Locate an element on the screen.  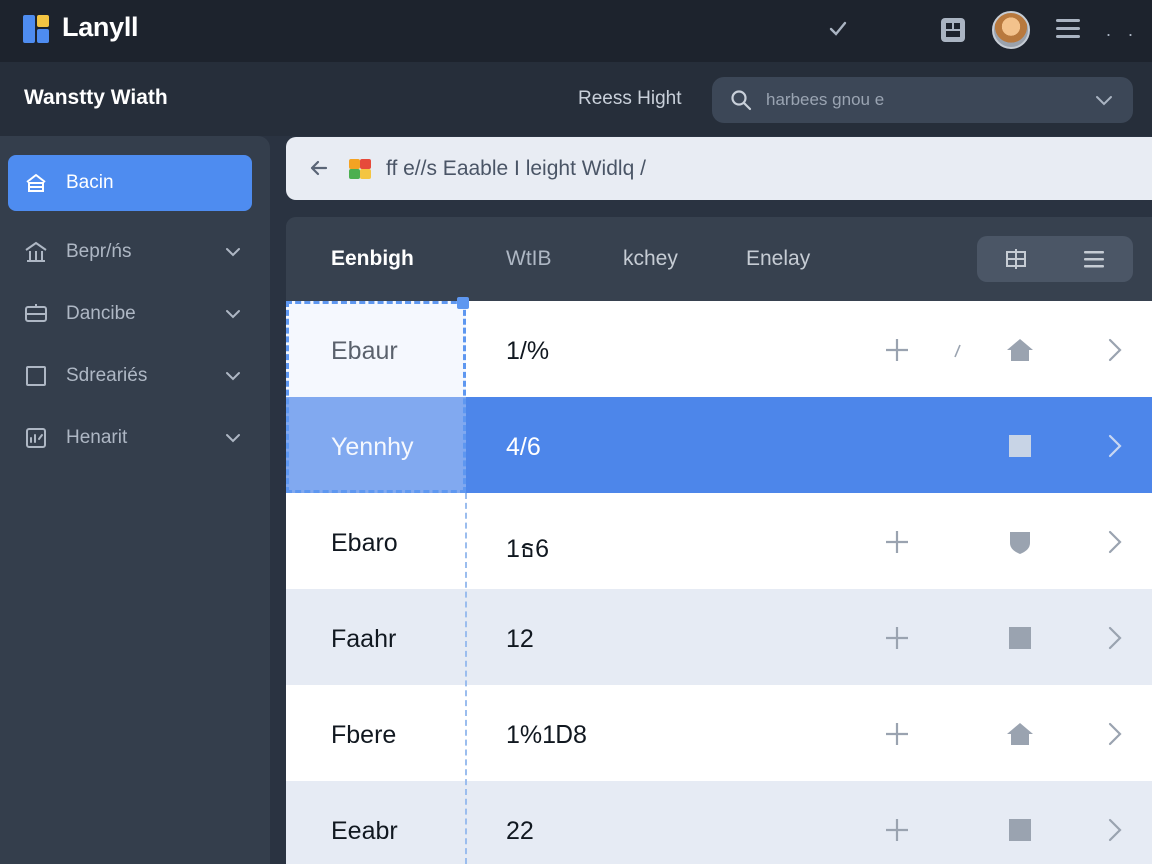
row-name: Eeabr is located at coordinates (364, 831).